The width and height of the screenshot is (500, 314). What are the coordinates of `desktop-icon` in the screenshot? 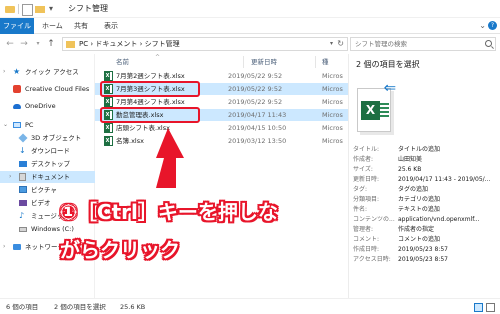 It's located at (23, 164).